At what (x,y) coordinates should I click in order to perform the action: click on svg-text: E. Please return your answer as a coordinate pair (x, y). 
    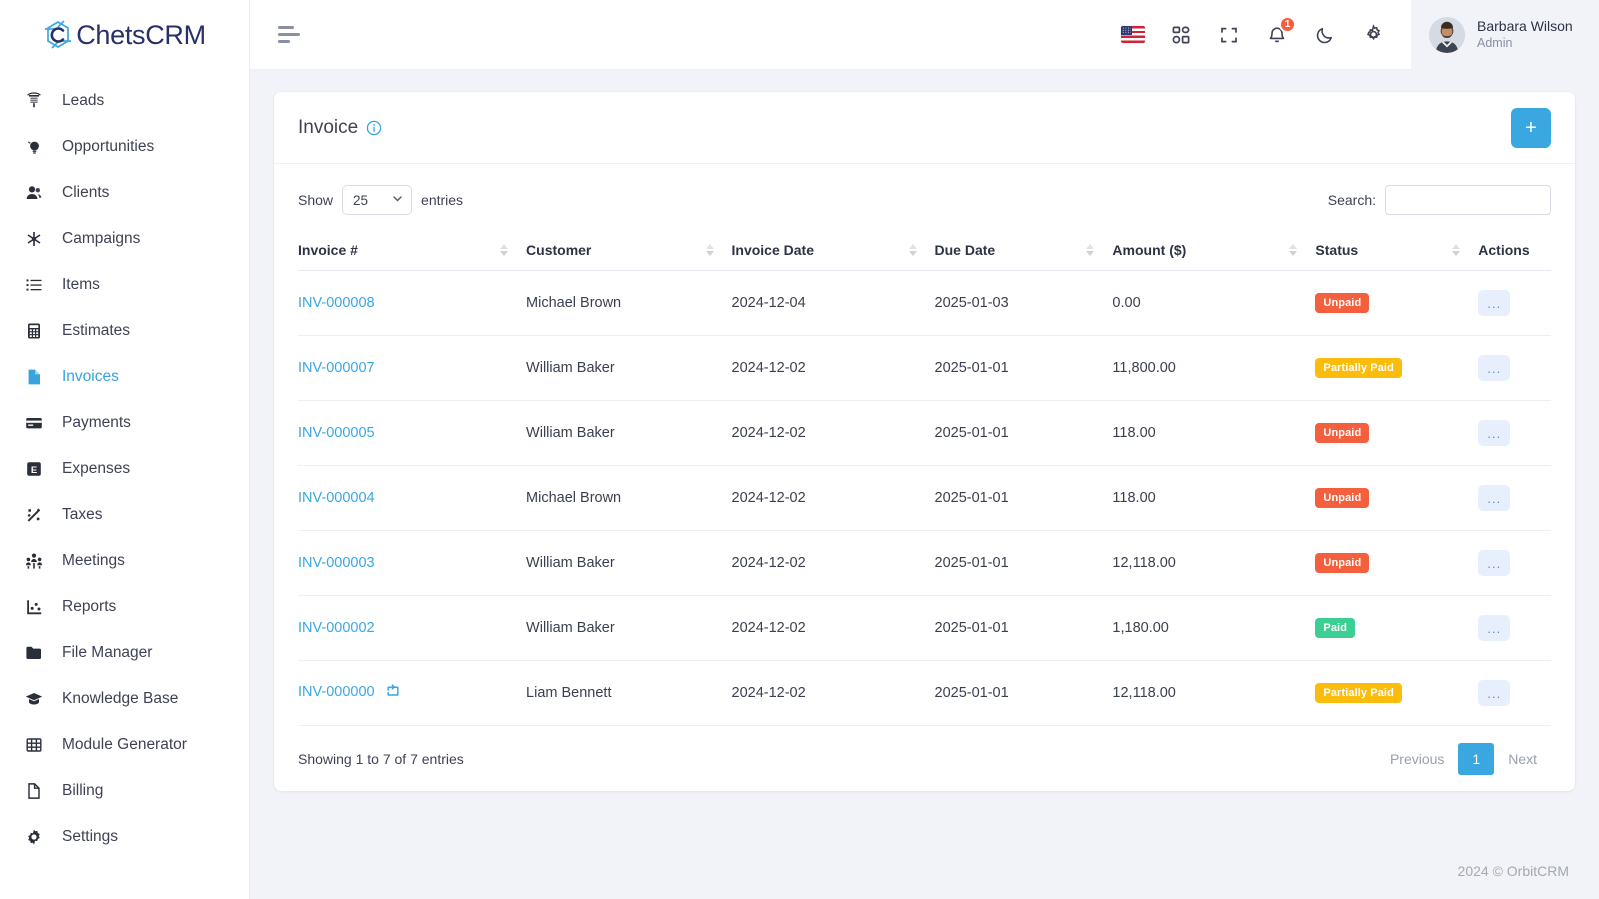
    Looking at the image, I should click on (34, 470).